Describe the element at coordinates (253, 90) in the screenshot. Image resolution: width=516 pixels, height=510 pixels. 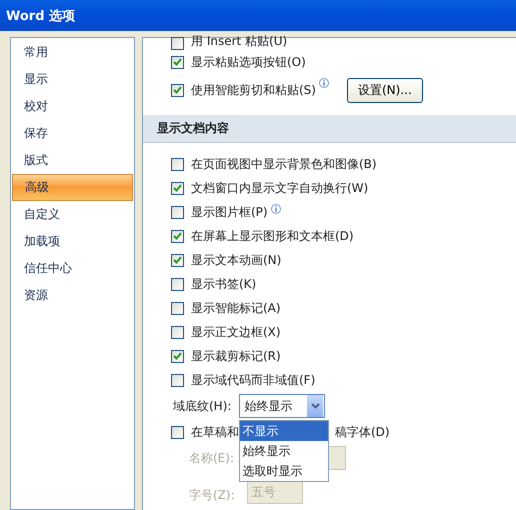
I see `option-label: 使用智能剪切和粘贴(S)` at that location.